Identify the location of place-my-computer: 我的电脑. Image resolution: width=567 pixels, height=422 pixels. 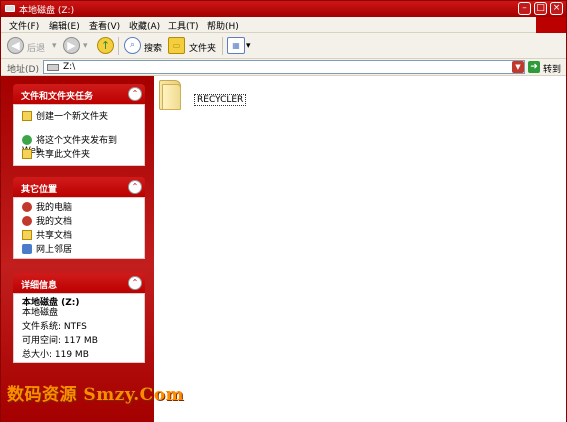
(47, 207).